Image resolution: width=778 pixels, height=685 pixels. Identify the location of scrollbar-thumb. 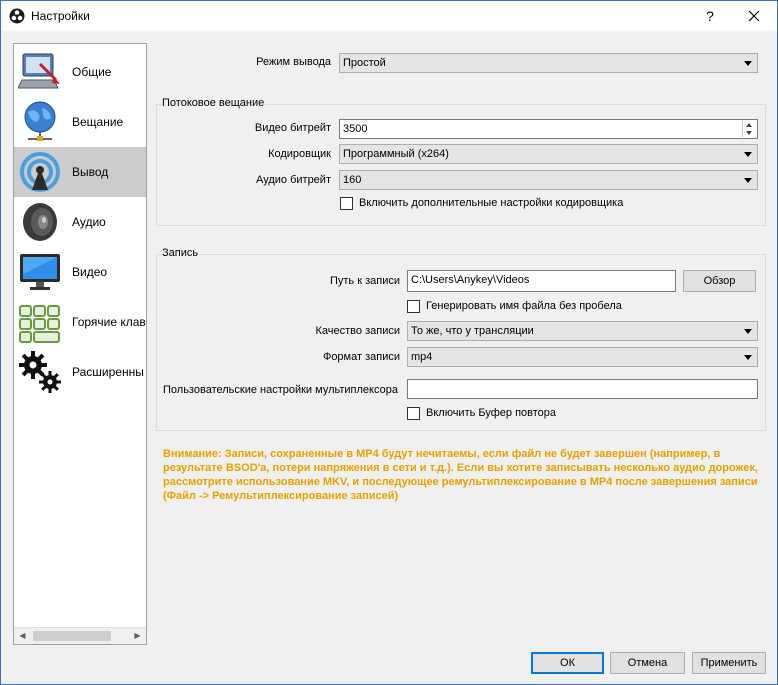
(72, 636).